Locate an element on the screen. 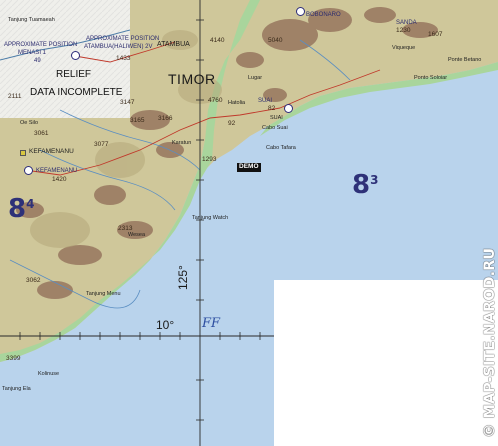 The width and height of the screenshot is (498, 446). place-cabo-tafara: Cabo Tafara is located at coordinates (281, 148).